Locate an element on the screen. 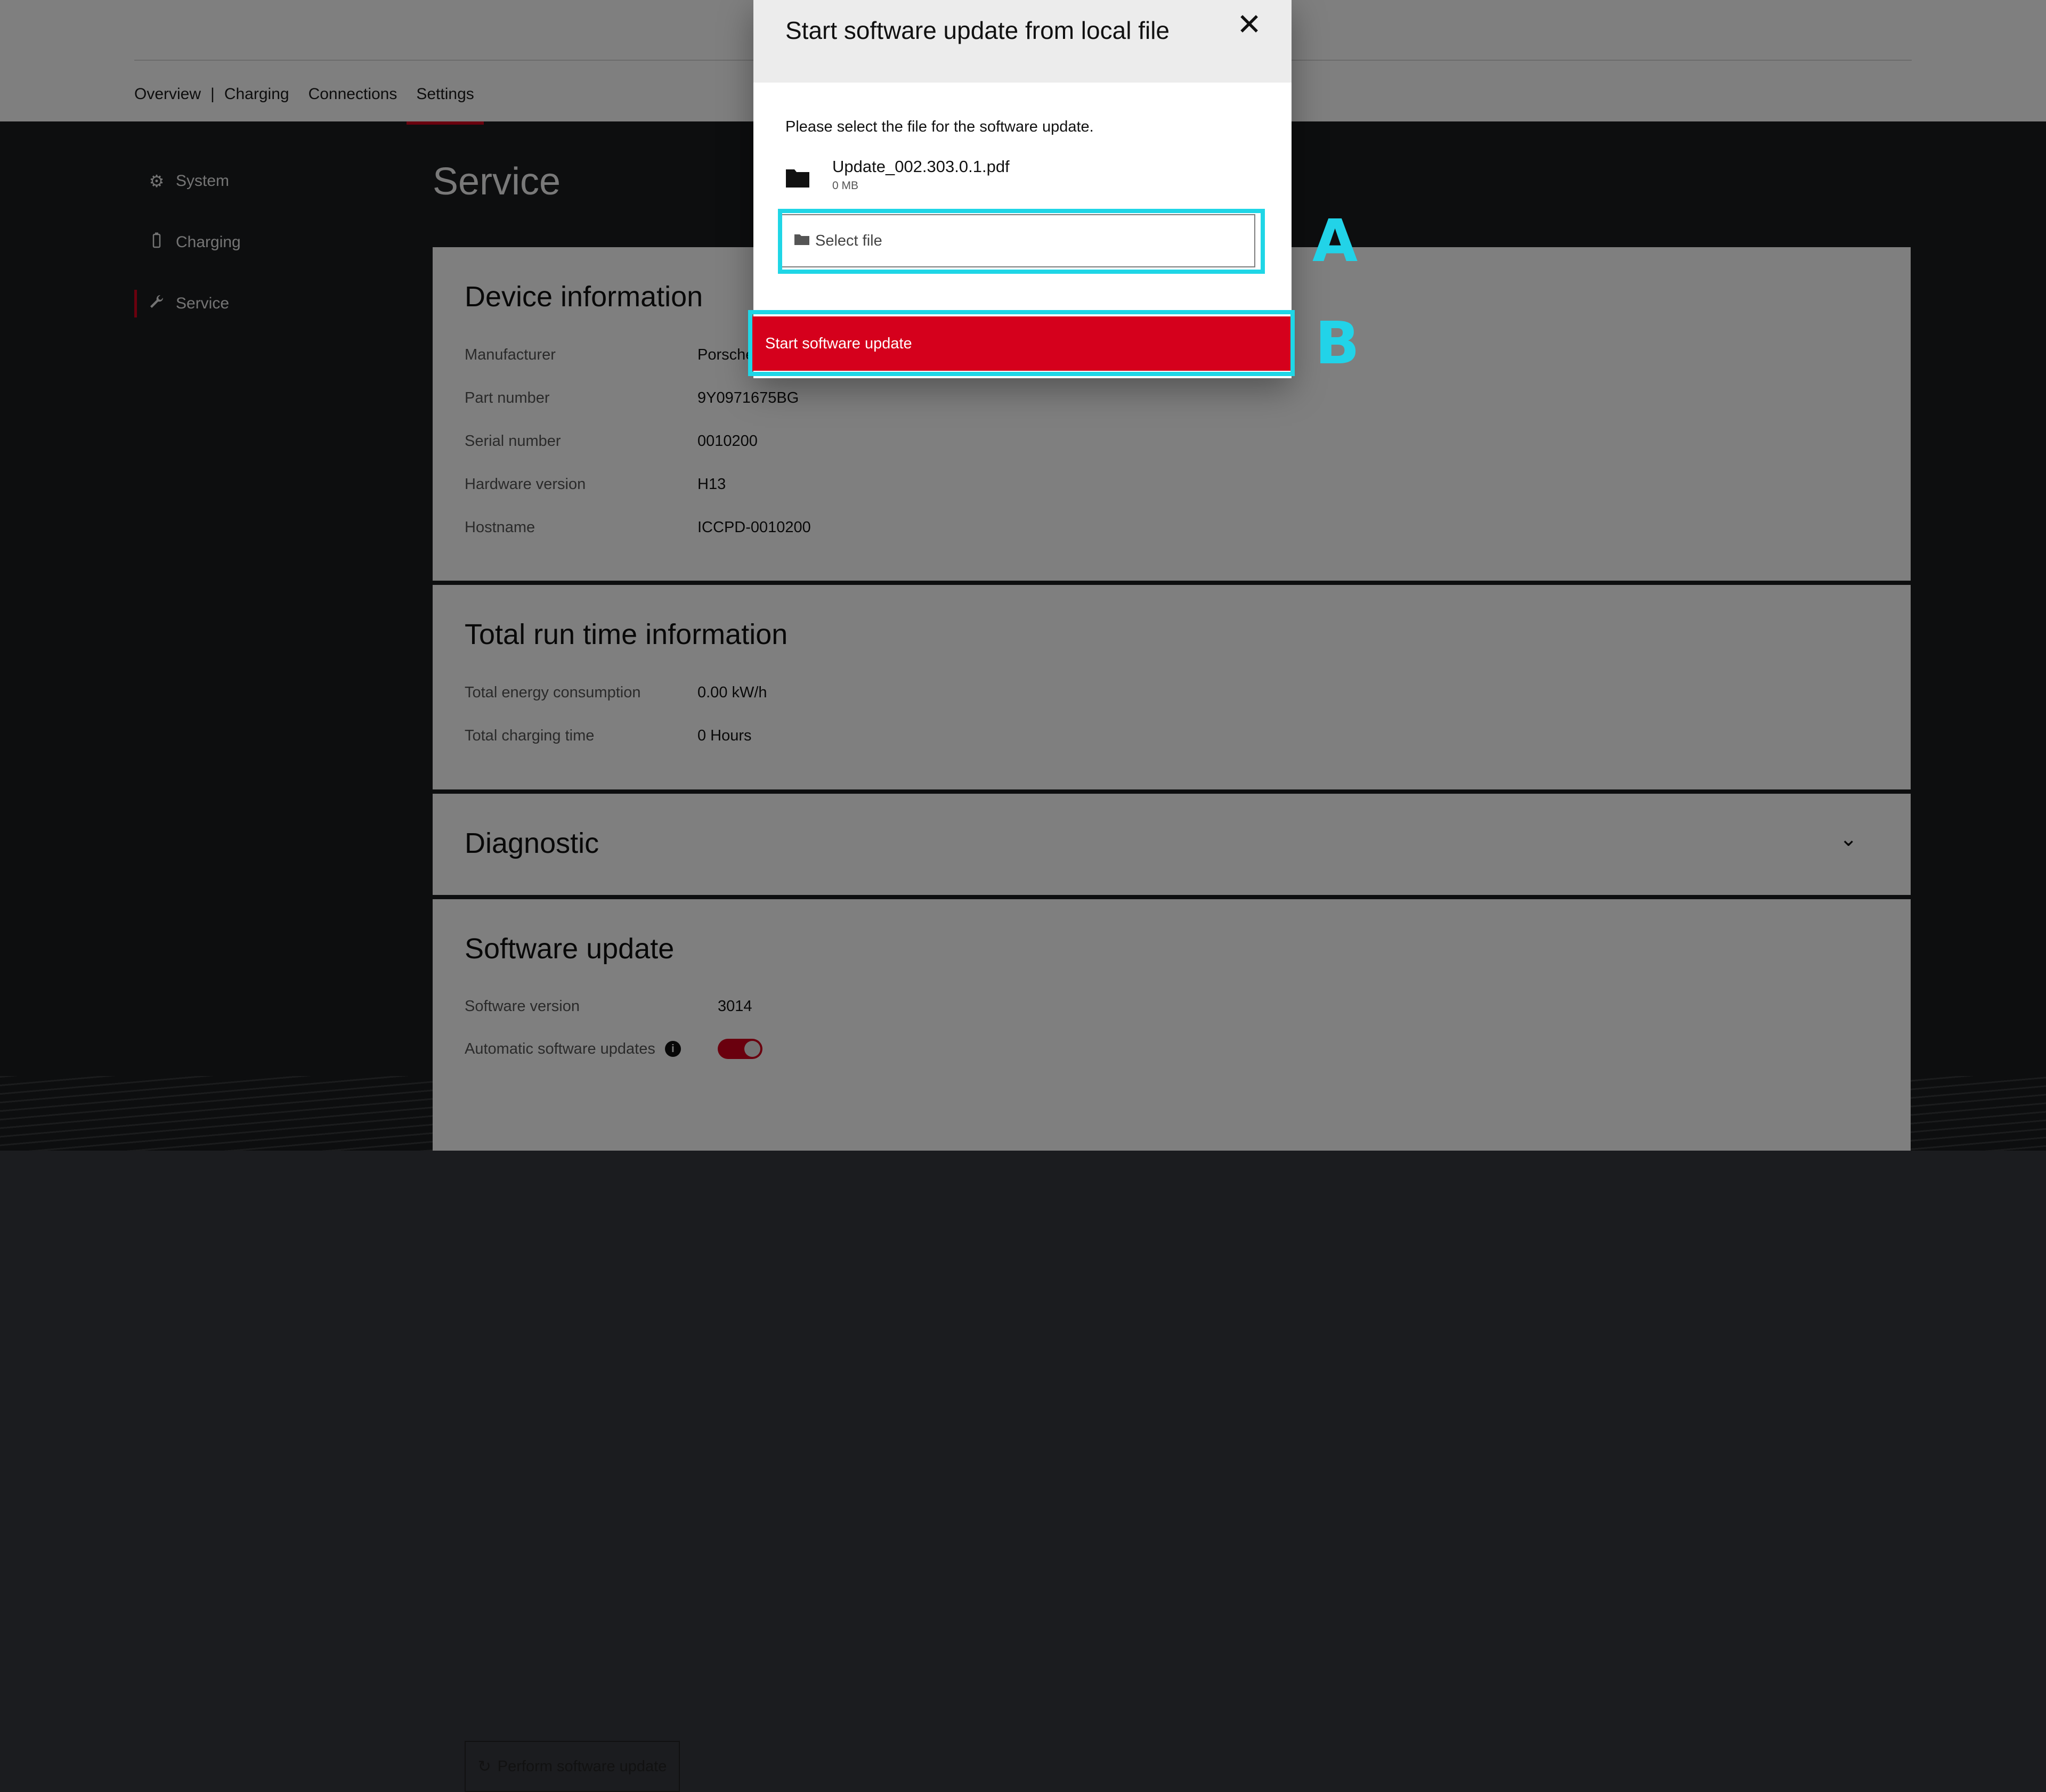 This screenshot has width=2046, height=1792. folder-icon is located at coordinates (799, 177).